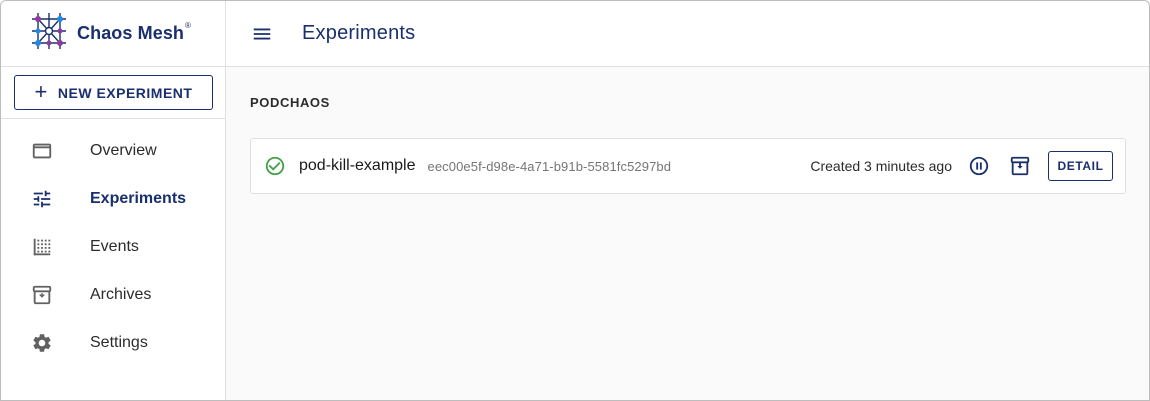 This screenshot has height=401, width=1150. I want to click on sidebar-item-settings: Settings, so click(113, 343).